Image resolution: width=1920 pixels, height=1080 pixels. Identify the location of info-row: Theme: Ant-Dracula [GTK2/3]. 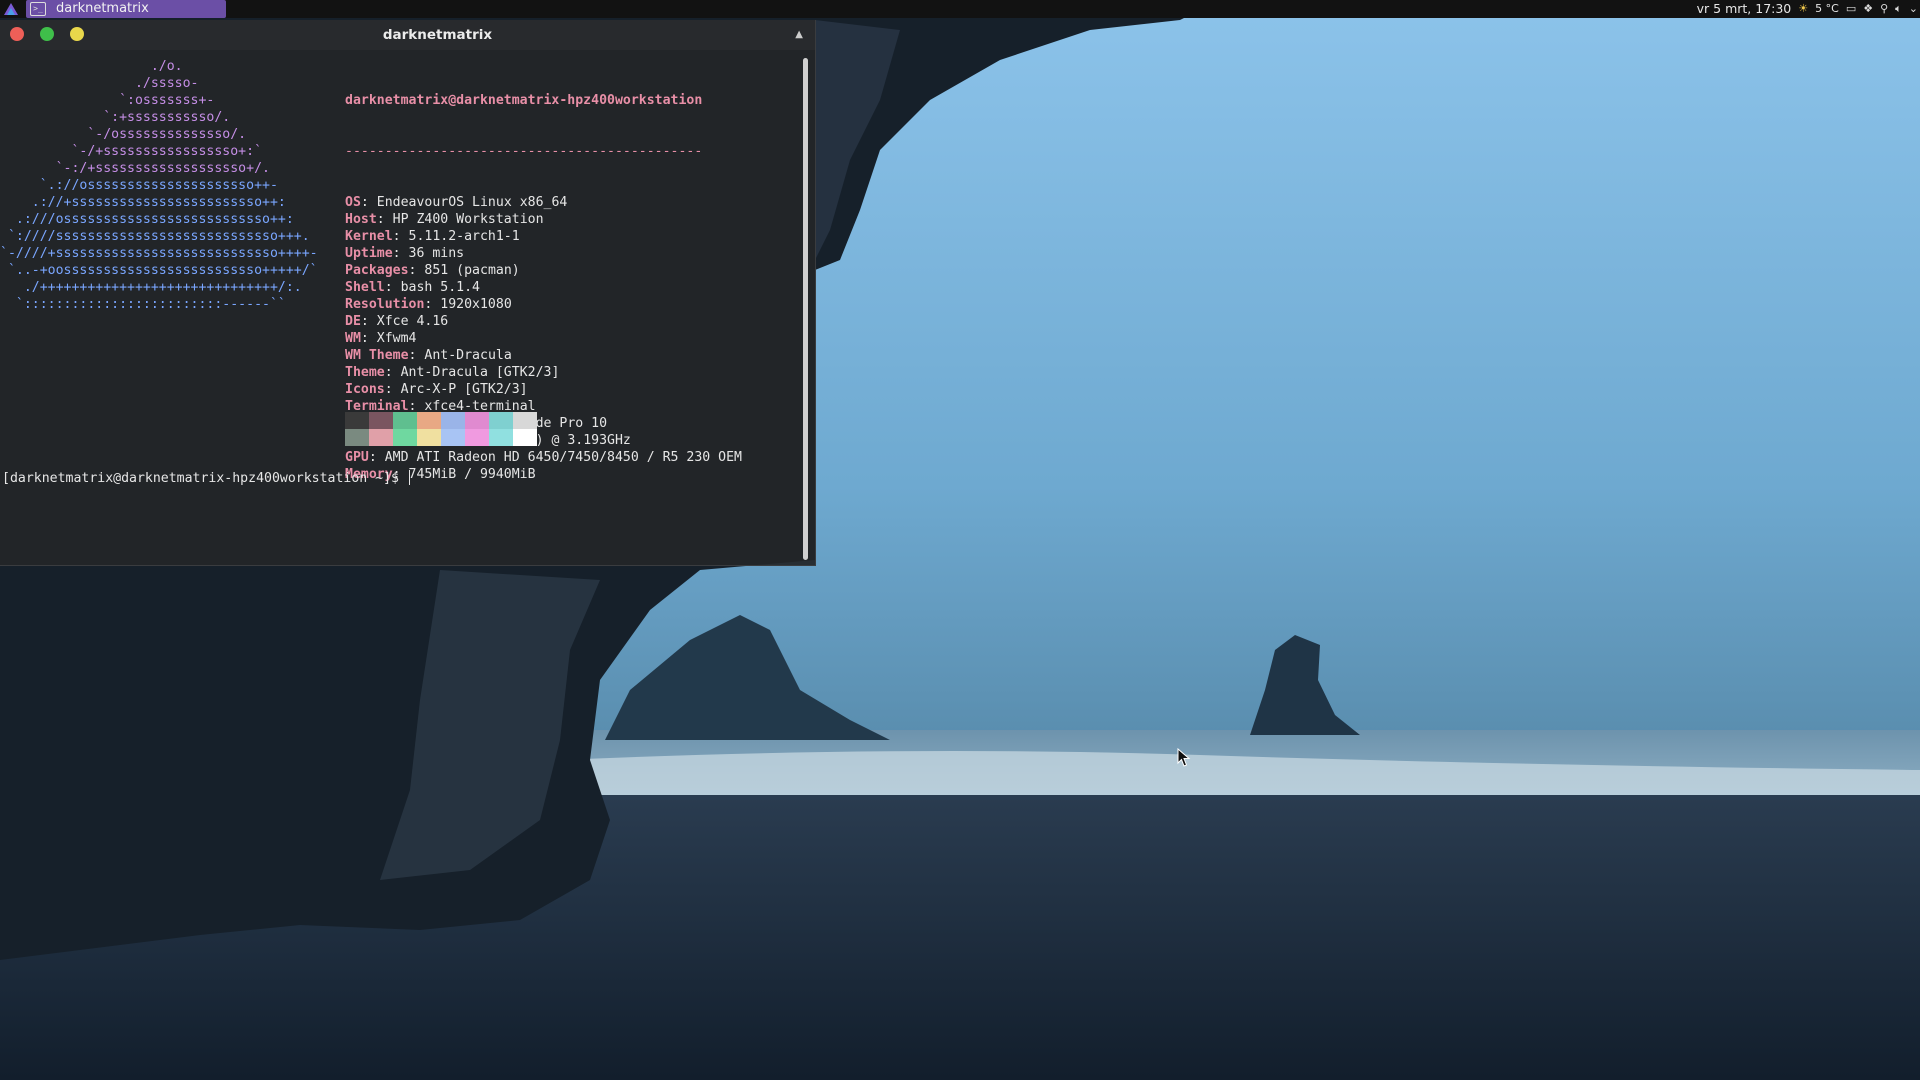
(452, 372).